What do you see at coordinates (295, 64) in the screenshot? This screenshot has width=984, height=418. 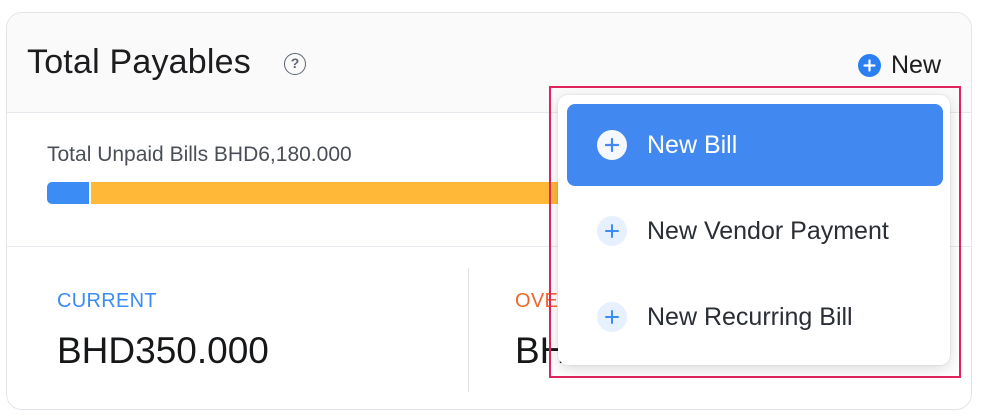 I see `help-icon: ?` at bounding box center [295, 64].